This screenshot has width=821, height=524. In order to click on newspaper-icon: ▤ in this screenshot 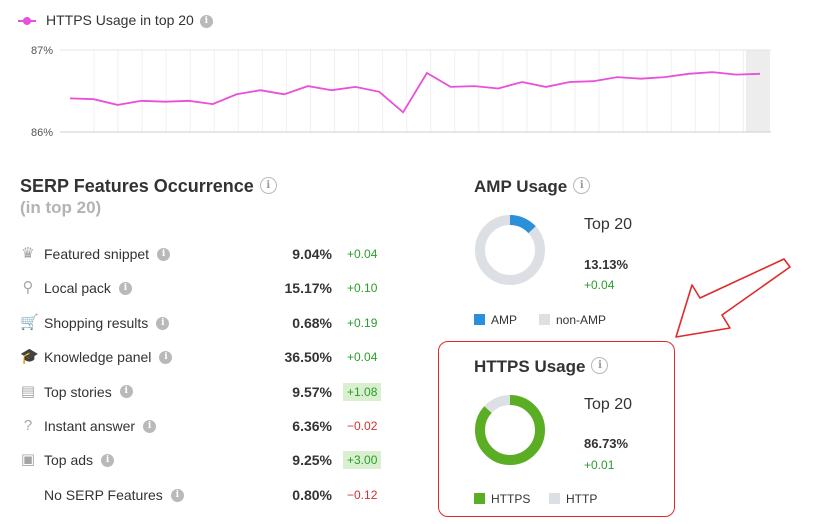, I will do `click(28, 391)`.